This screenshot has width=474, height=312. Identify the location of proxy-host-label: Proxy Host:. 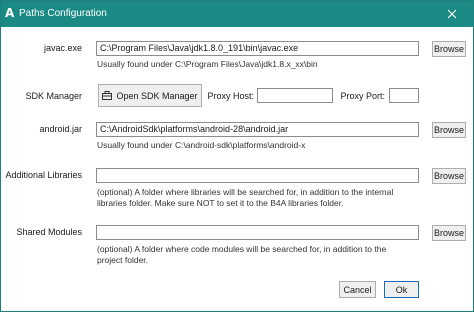
(230, 96).